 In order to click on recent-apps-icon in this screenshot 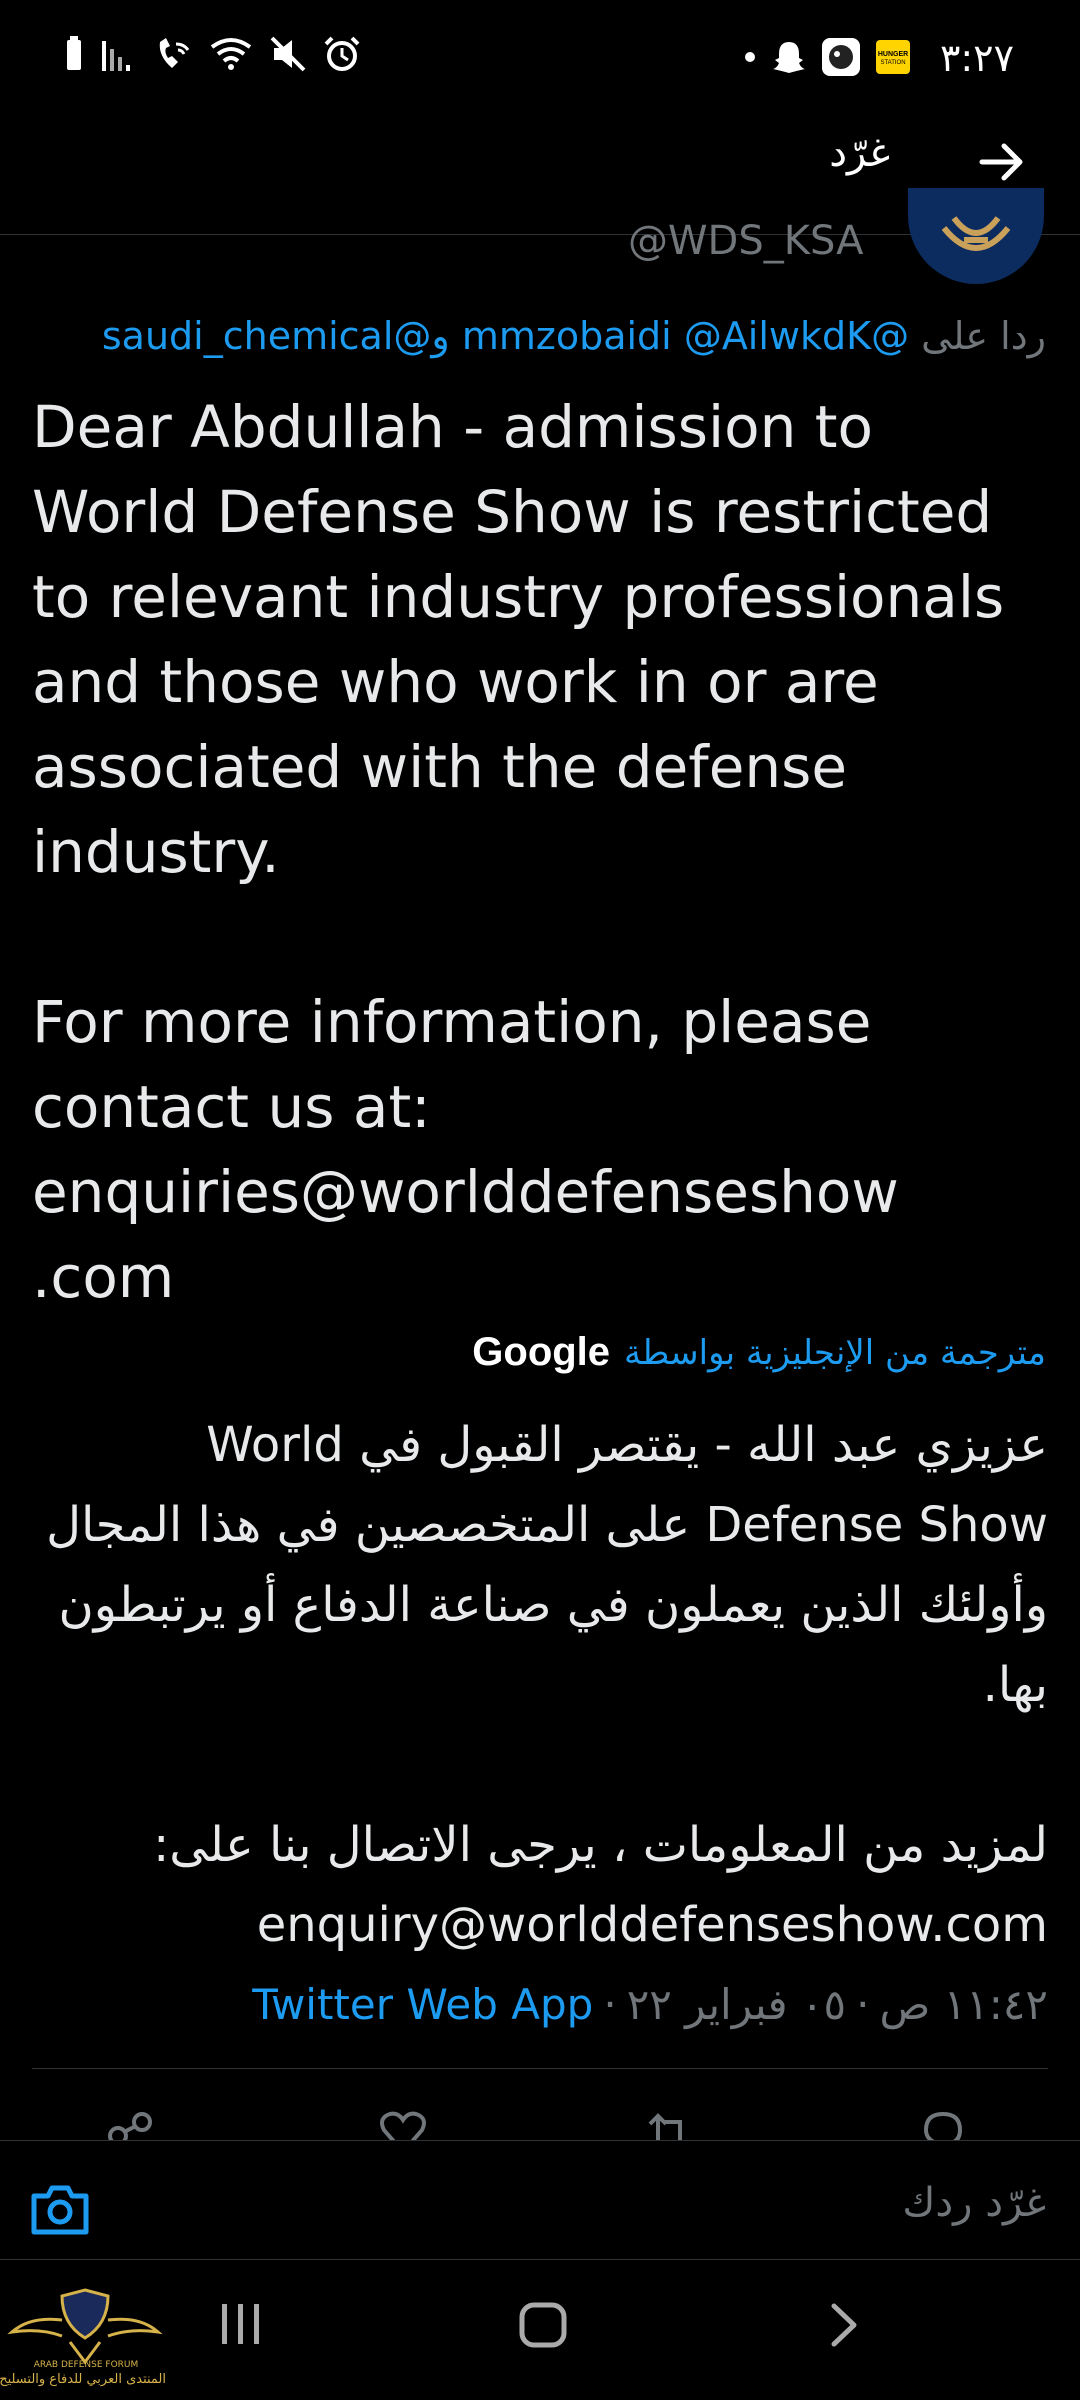, I will do `click(242, 2324)`.